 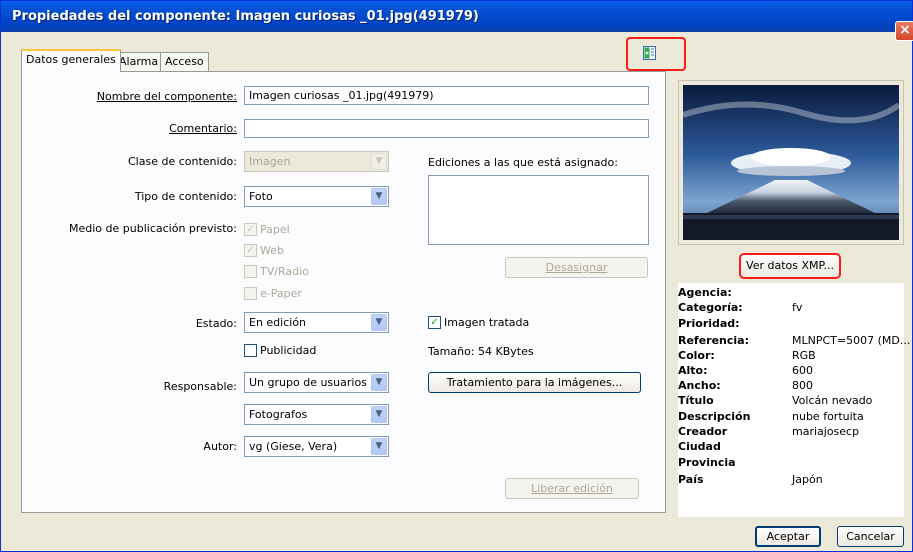 I want to click on tab-label: Acceso, so click(x=184, y=61).